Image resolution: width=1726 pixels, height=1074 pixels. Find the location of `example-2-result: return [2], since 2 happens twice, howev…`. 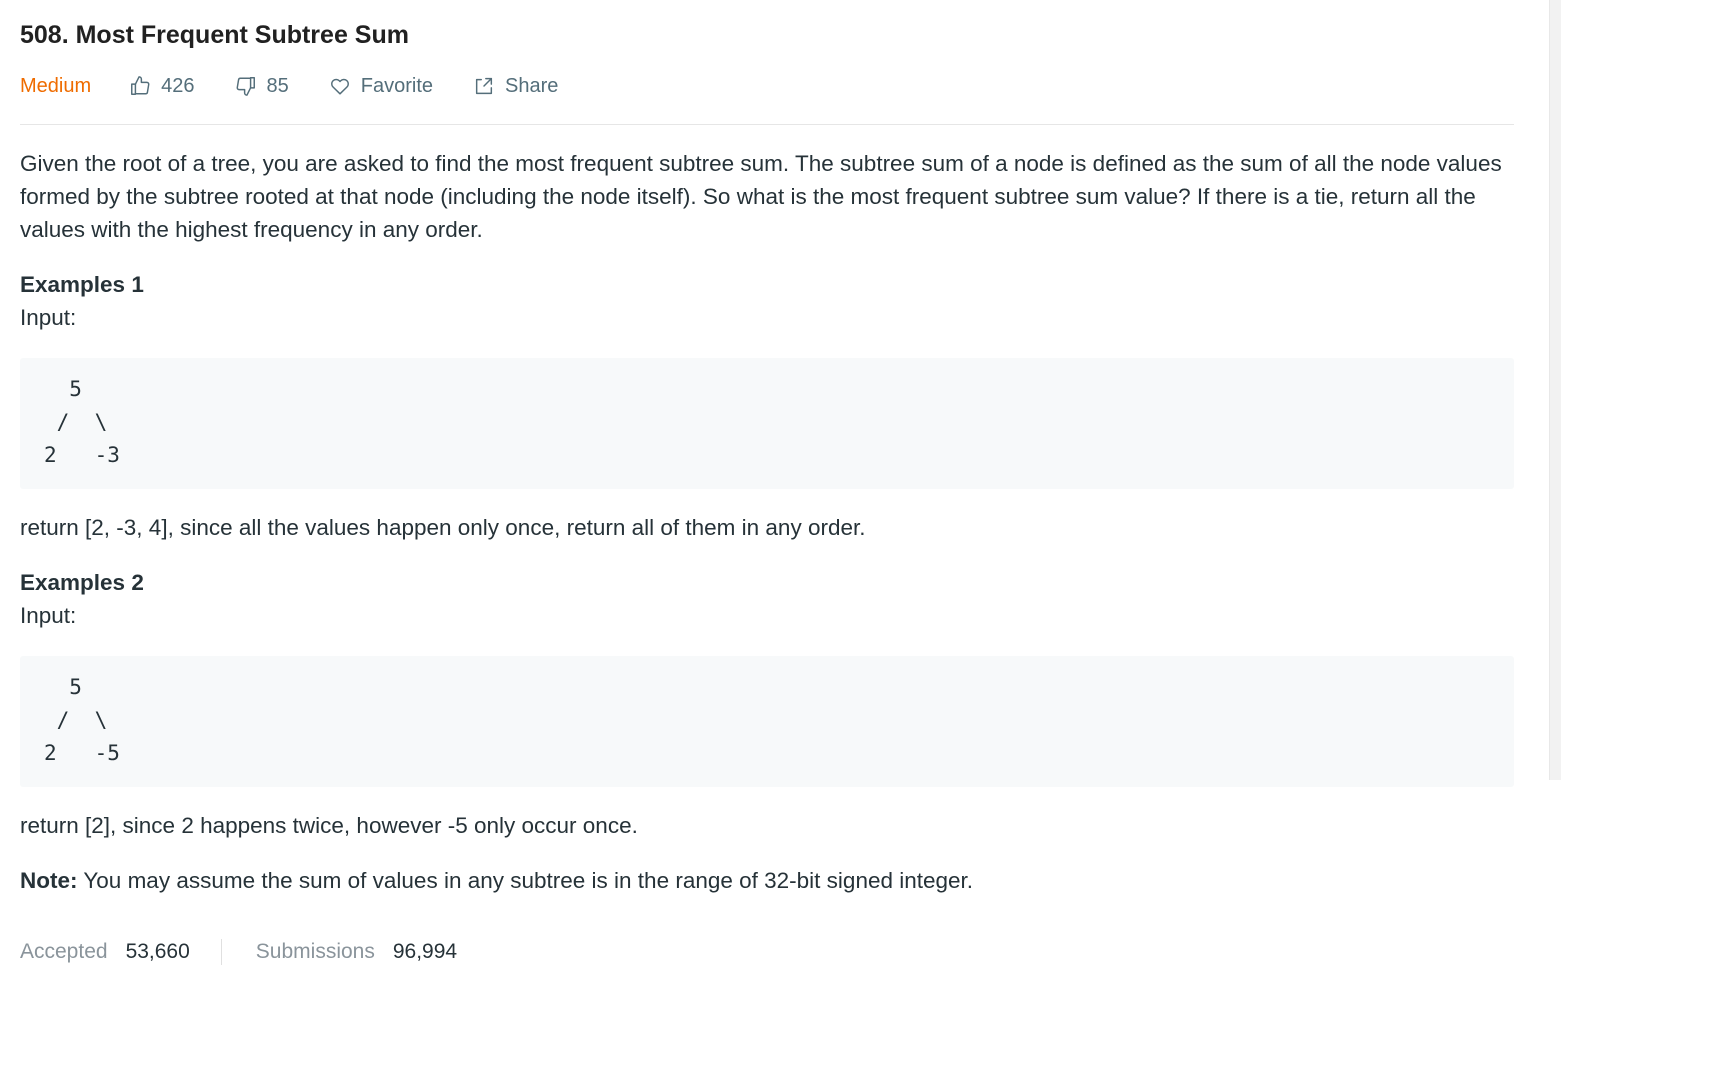

example-2-result: return [2], since 2 happens twice, howev… is located at coordinates (329, 825).